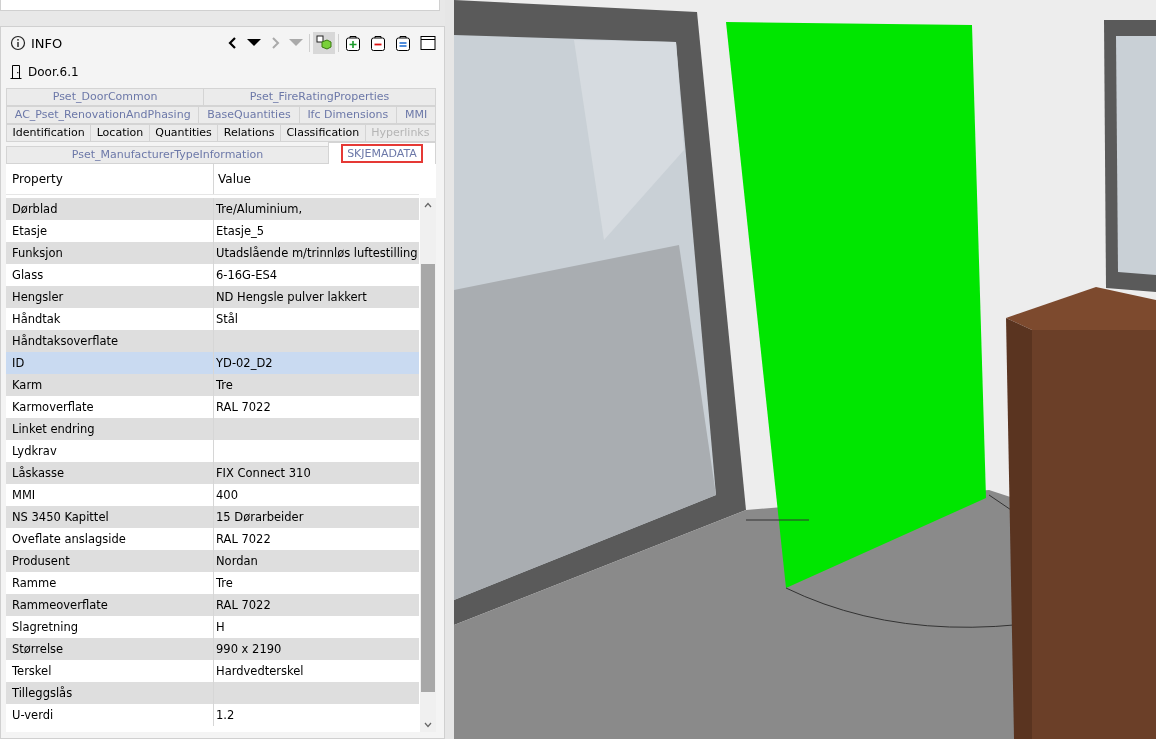  I want to click on value-cell: H, so click(220, 627).